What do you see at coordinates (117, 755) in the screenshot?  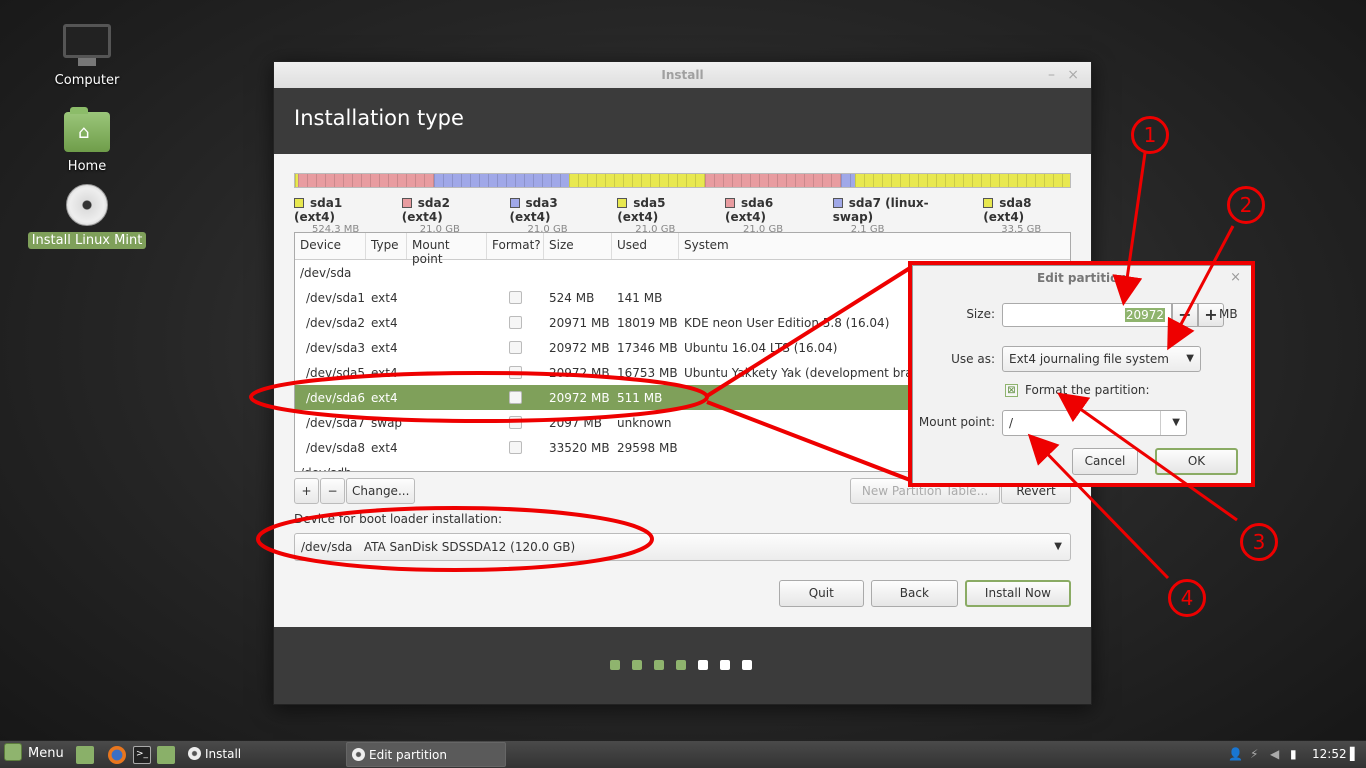 I see `firefox-icon` at bounding box center [117, 755].